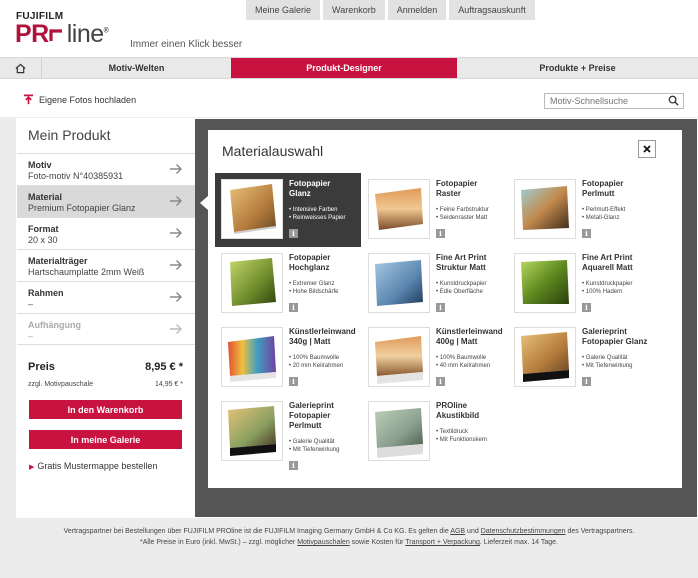 The height and width of the screenshot is (578, 698). What do you see at coordinates (186, 44) in the screenshot?
I see `tagline: Immer einen Klick besser` at bounding box center [186, 44].